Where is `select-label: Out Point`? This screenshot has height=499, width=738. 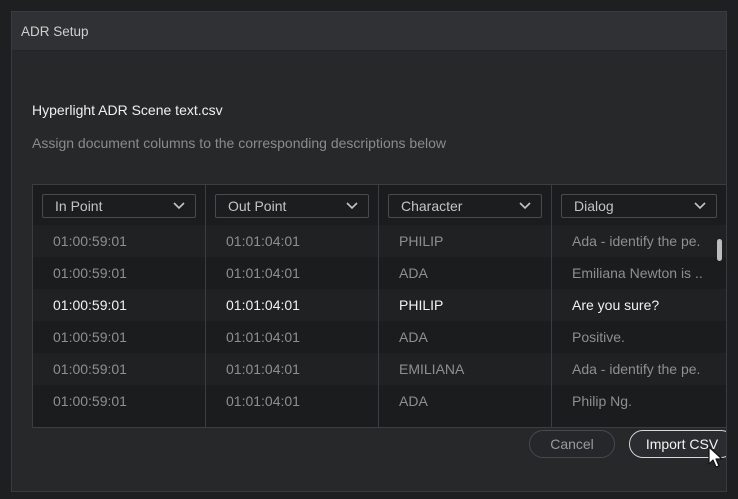 select-label: Out Point is located at coordinates (257, 206).